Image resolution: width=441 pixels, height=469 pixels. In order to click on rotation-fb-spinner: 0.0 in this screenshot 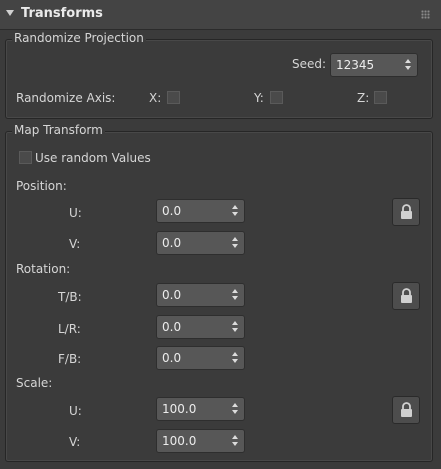, I will do `click(200, 358)`.